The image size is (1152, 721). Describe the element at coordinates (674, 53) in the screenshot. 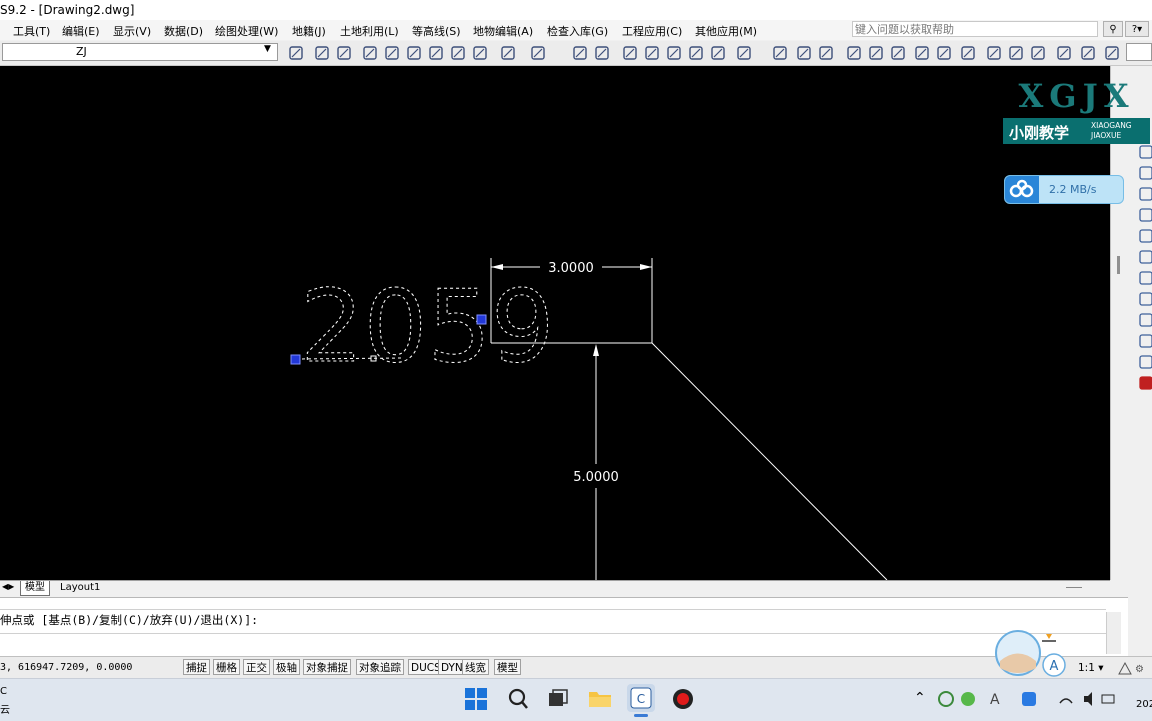

I see `rotate-icon` at that location.